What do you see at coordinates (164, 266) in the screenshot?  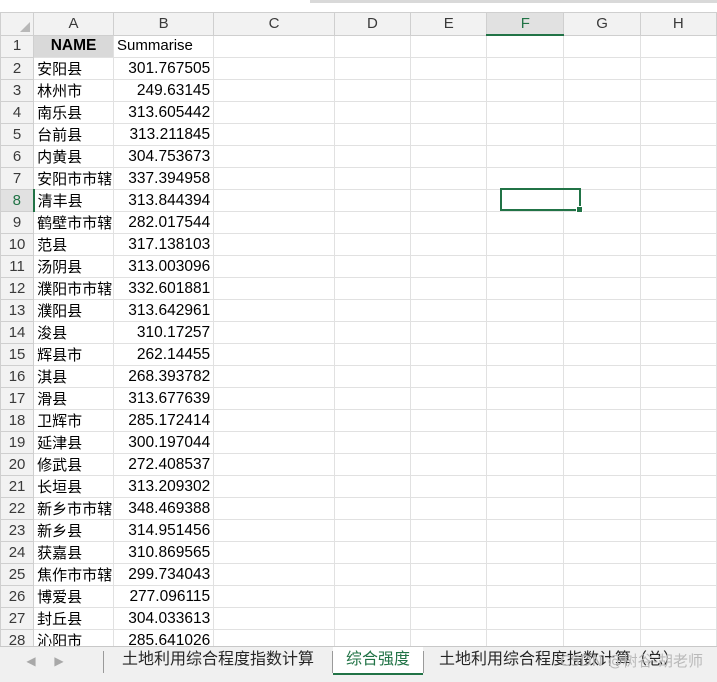 I see `cell-value: 313.003096` at bounding box center [164, 266].